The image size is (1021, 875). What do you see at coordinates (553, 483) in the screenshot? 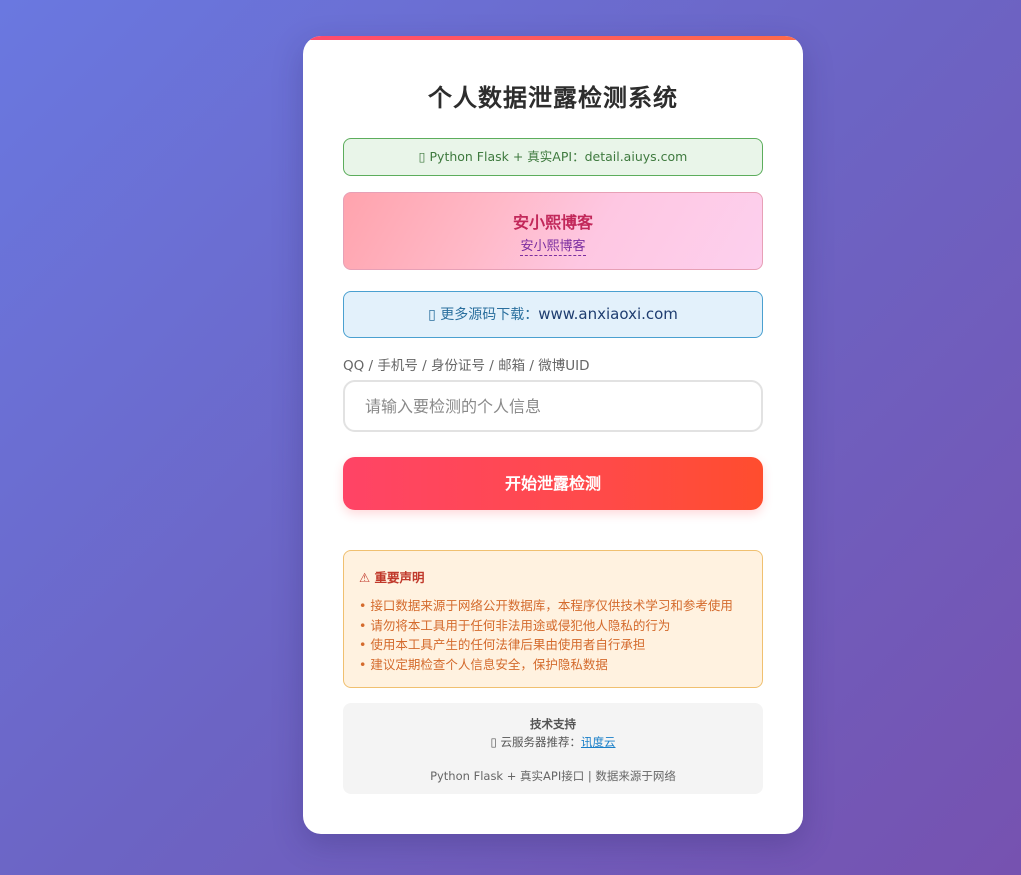
I see `start-detection-button: 开始泄露检测` at bounding box center [553, 483].